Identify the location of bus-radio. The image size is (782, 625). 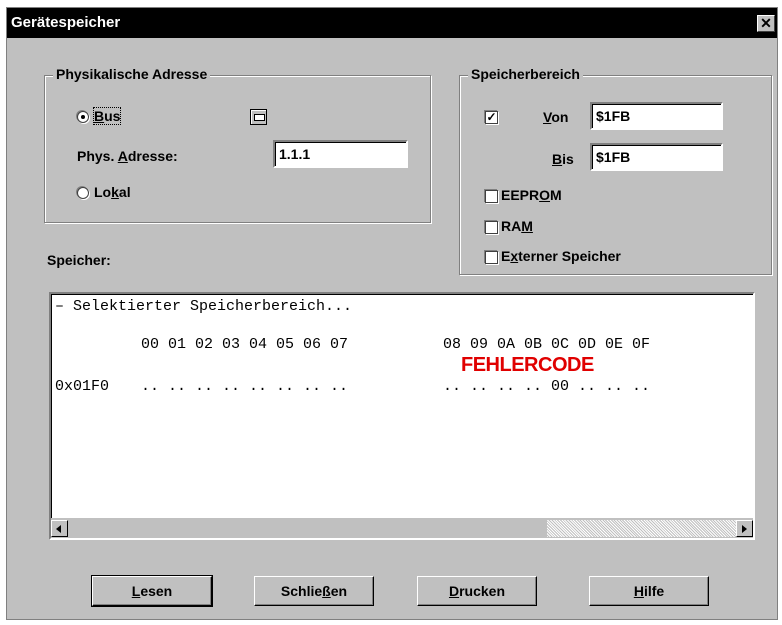
(83, 117).